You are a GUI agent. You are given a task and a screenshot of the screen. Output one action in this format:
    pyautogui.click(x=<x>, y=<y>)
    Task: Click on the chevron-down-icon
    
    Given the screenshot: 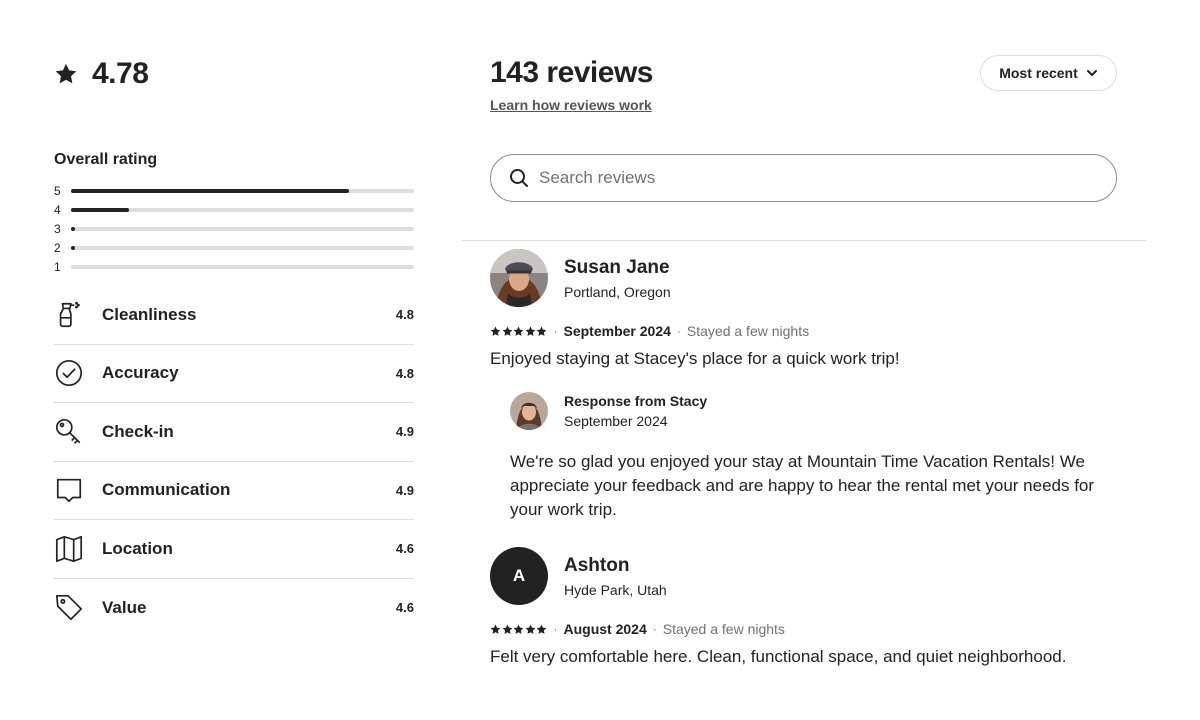 What is the action you would take?
    pyautogui.click(x=1091, y=73)
    